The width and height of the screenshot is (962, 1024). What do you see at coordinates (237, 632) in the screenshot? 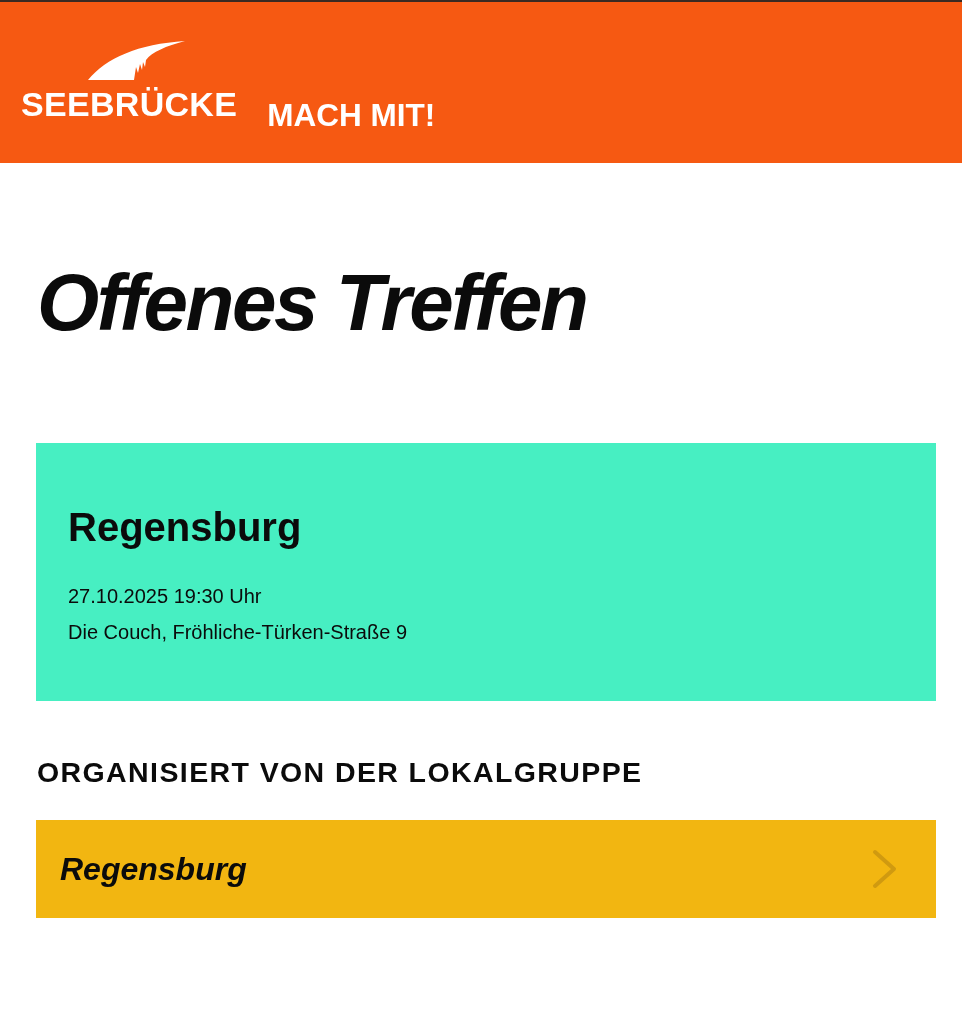
I see `event-location: Die Couch, Fröhliche-Türken-Straße 9` at bounding box center [237, 632].